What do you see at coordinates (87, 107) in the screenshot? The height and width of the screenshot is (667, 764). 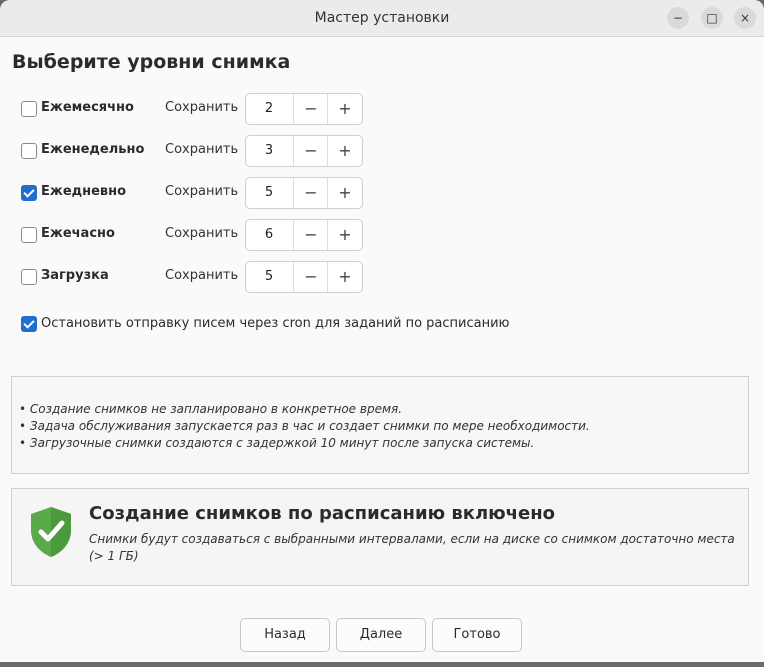 I see `level-label: Ежемесячно` at bounding box center [87, 107].